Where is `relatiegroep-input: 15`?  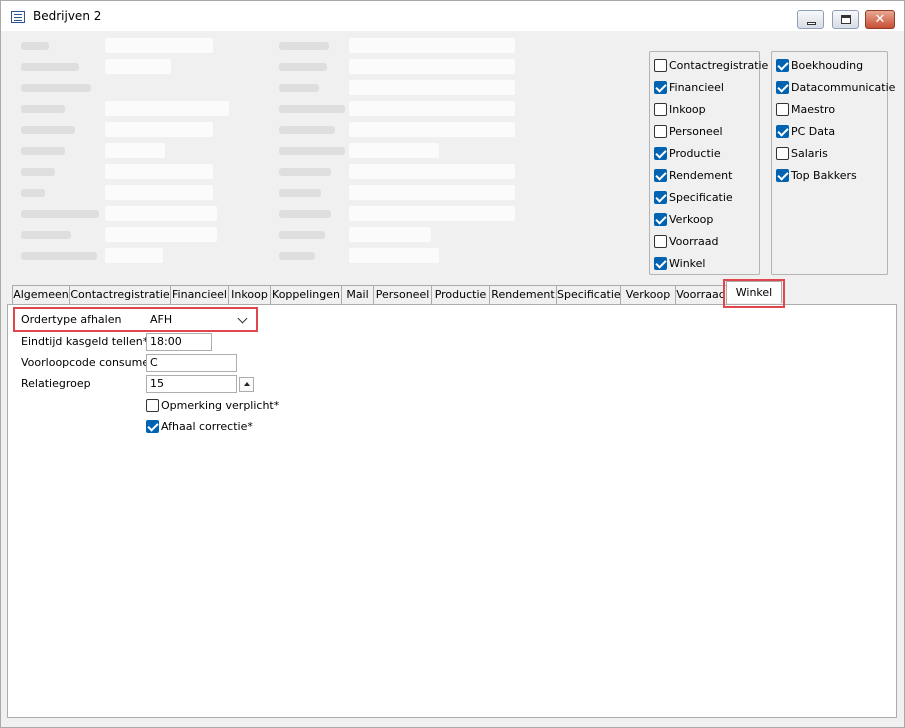
relatiegroep-input: 15 is located at coordinates (191, 384).